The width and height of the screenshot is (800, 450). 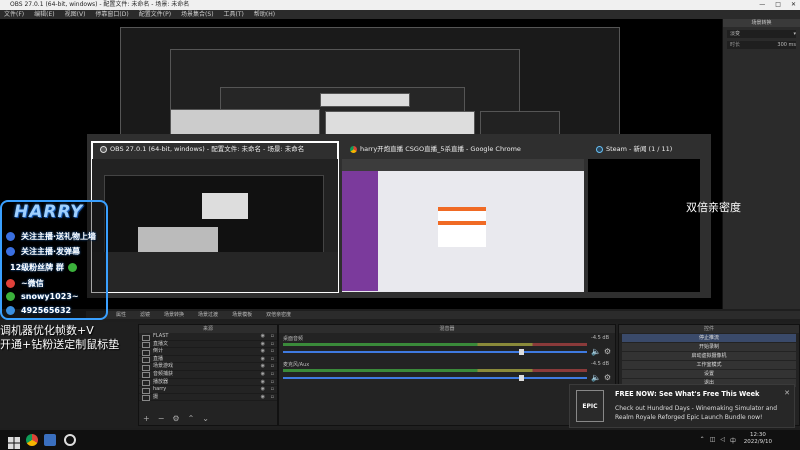 What do you see at coordinates (32, 440) in the screenshot?
I see `chrome-icon` at bounding box center [32, 440].